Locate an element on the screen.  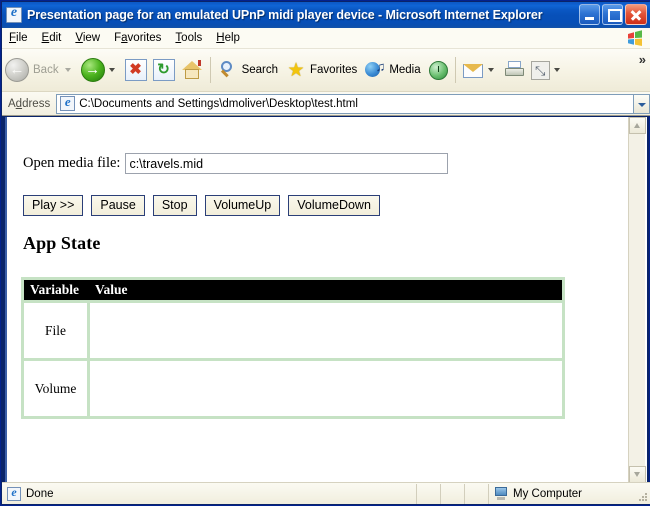
favorites-button: ★ Favorites is located at coordinates (322, 70).